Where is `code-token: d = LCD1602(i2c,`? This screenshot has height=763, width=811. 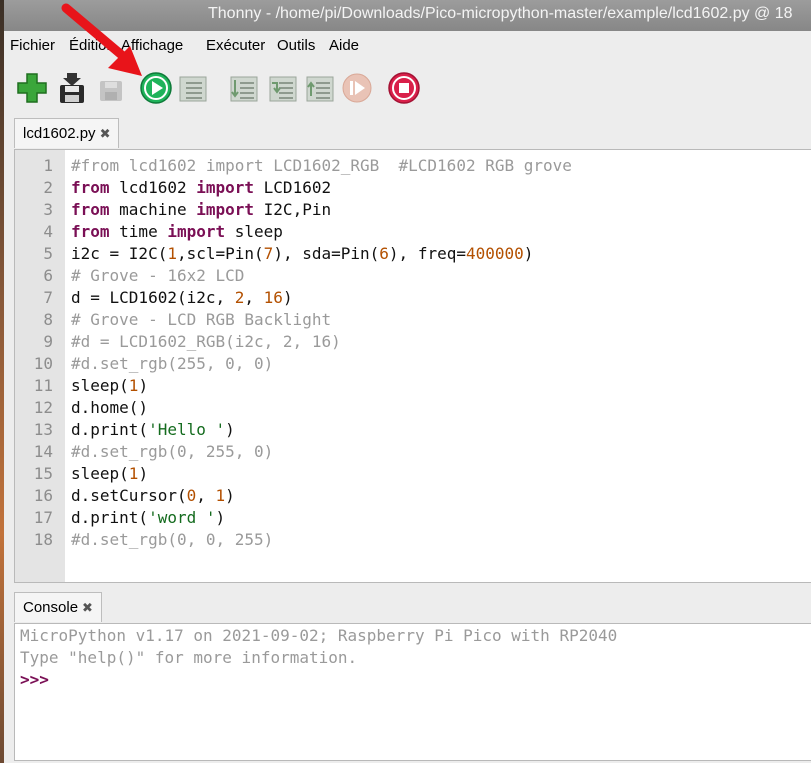
code-token: d = LCD1602(i2c, is located at coordinates (153, 297).